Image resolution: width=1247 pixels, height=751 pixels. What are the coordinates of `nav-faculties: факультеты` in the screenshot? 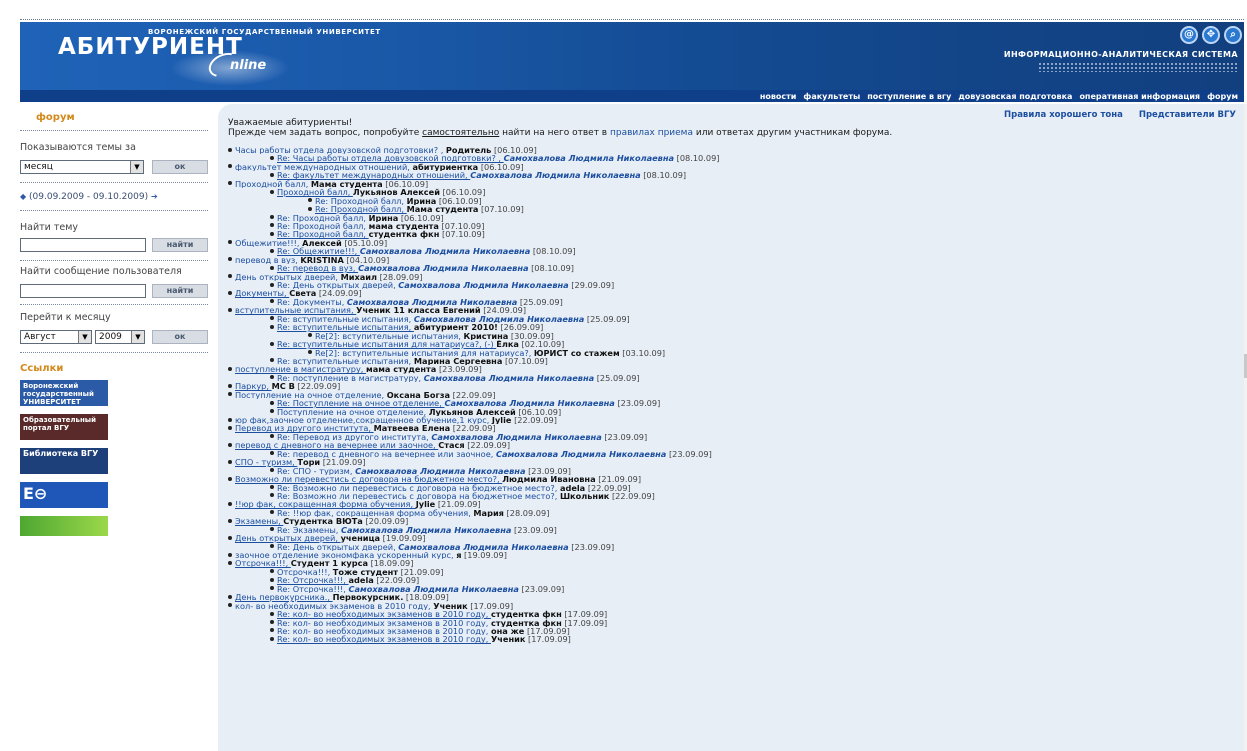 It's located at (831, 96).